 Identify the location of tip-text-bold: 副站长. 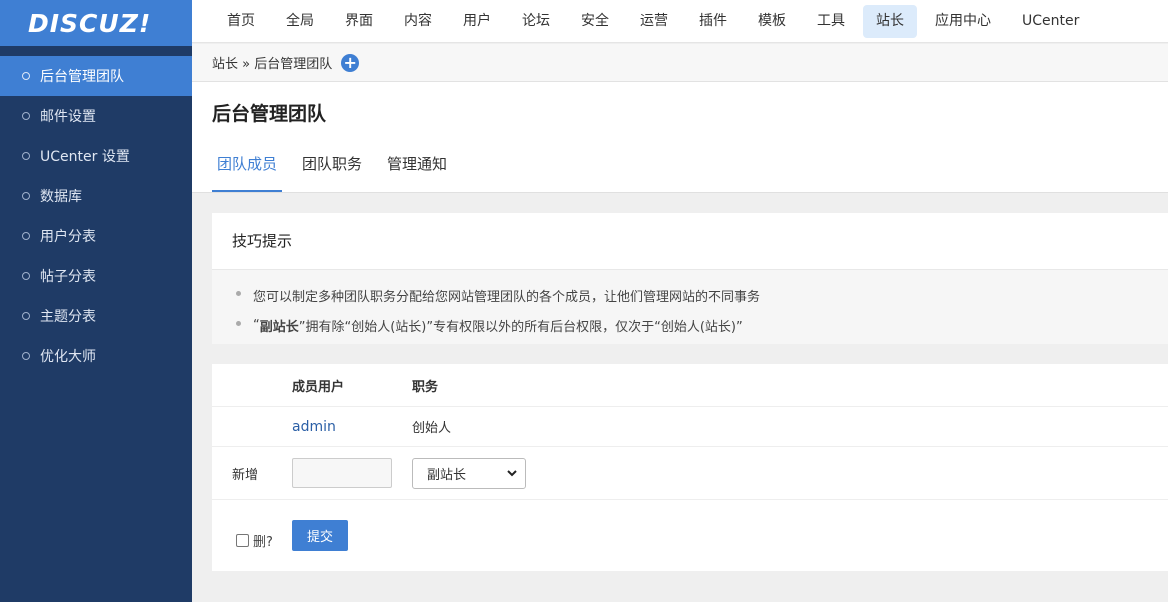
(279, 327).